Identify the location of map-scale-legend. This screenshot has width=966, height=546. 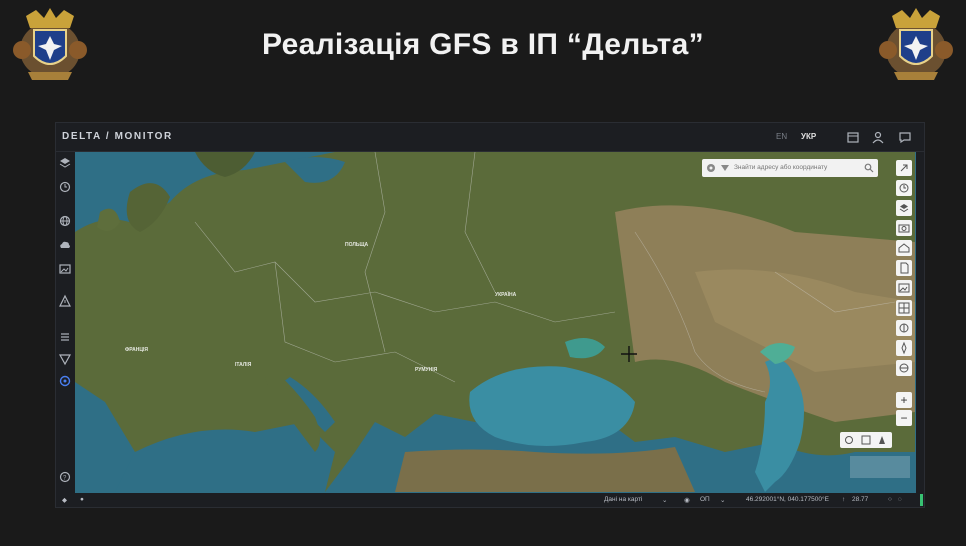
(880, 467).